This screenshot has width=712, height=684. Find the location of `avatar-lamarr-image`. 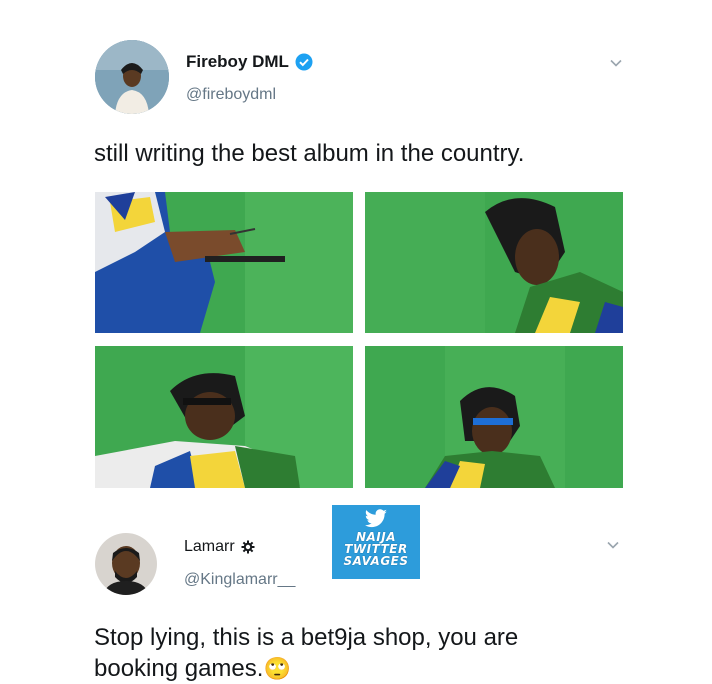

avatar-lamarr-image is located at coordinates (126, 564).